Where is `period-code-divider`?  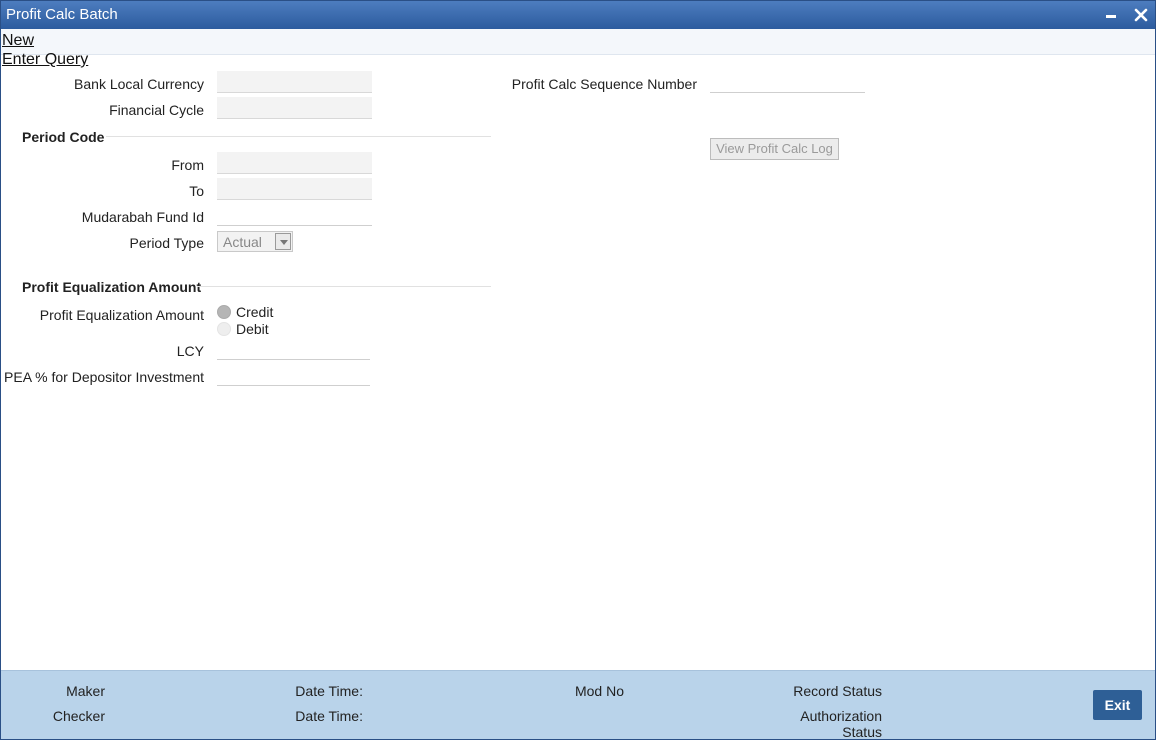 period-code-divider is located at coordinates (298, 136).